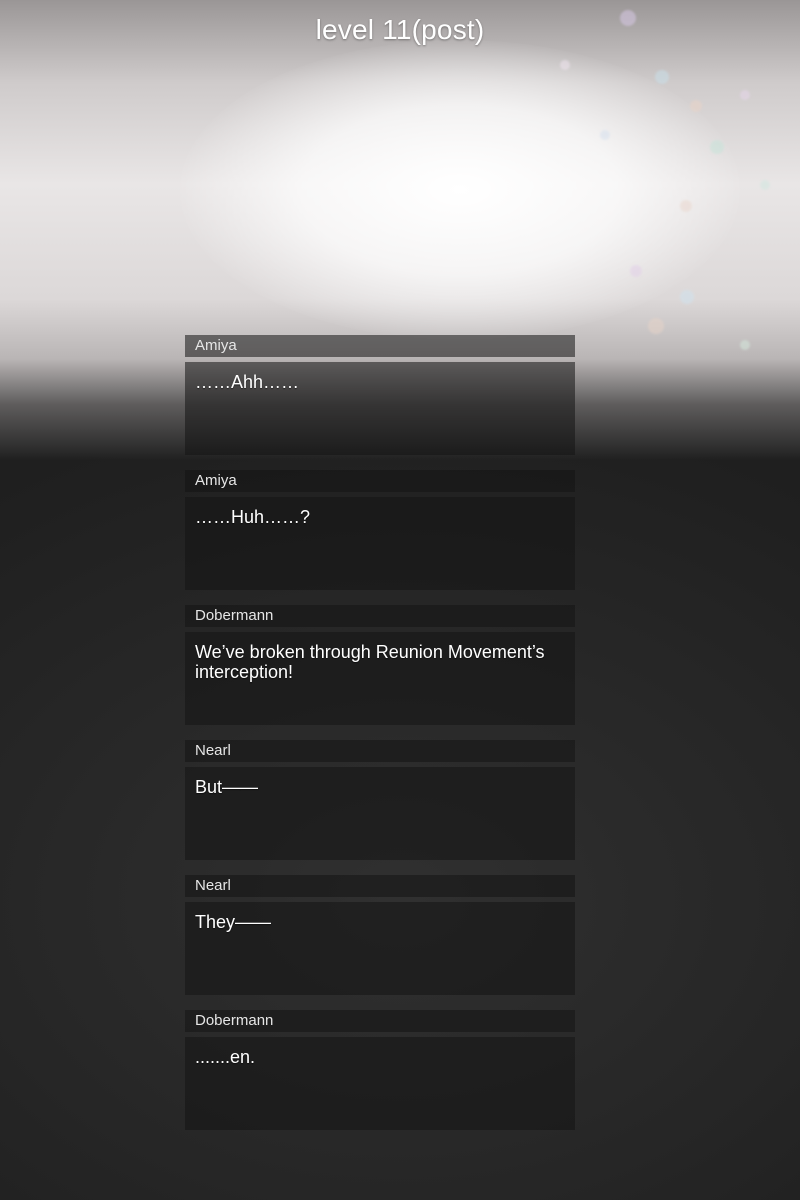 This screenshot has width=800, height=1200. What do you see at coordinates (380, 543) in the screenshot?
I see `dialogue-text: ……Huh……?` at bounding box center [380, 543].